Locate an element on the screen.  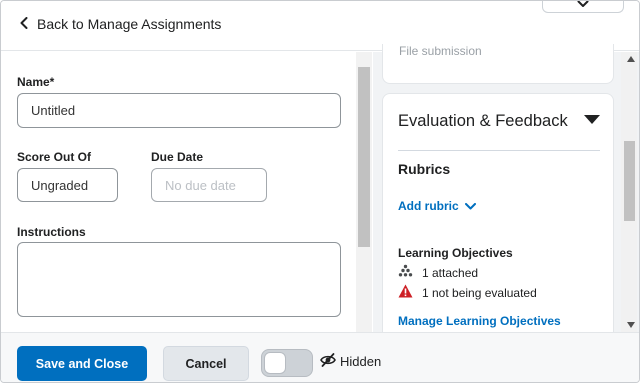
instructions-textarea is located at coordinates (179, 279).